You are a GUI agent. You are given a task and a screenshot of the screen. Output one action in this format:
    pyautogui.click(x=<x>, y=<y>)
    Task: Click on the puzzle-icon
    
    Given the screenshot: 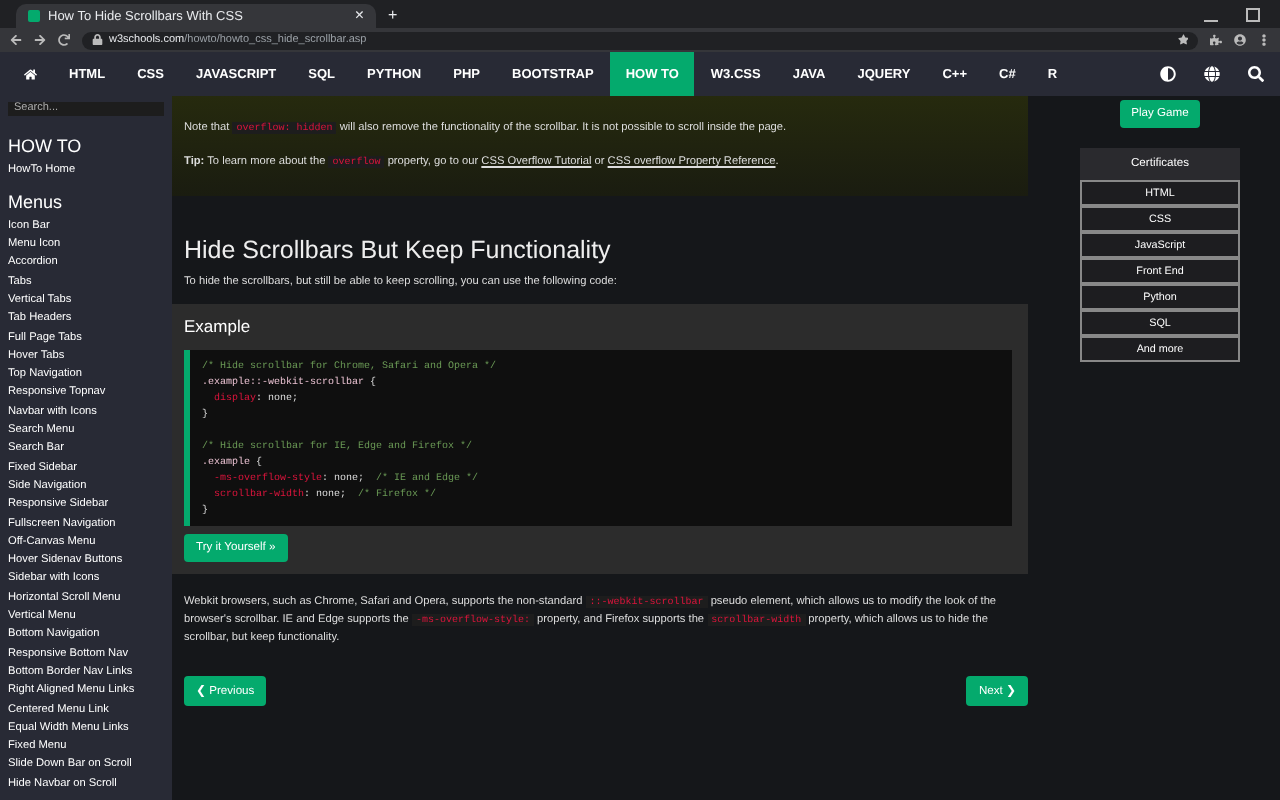 What is the action you would take?
    pyautogui.click(x=1216, y=40)
    